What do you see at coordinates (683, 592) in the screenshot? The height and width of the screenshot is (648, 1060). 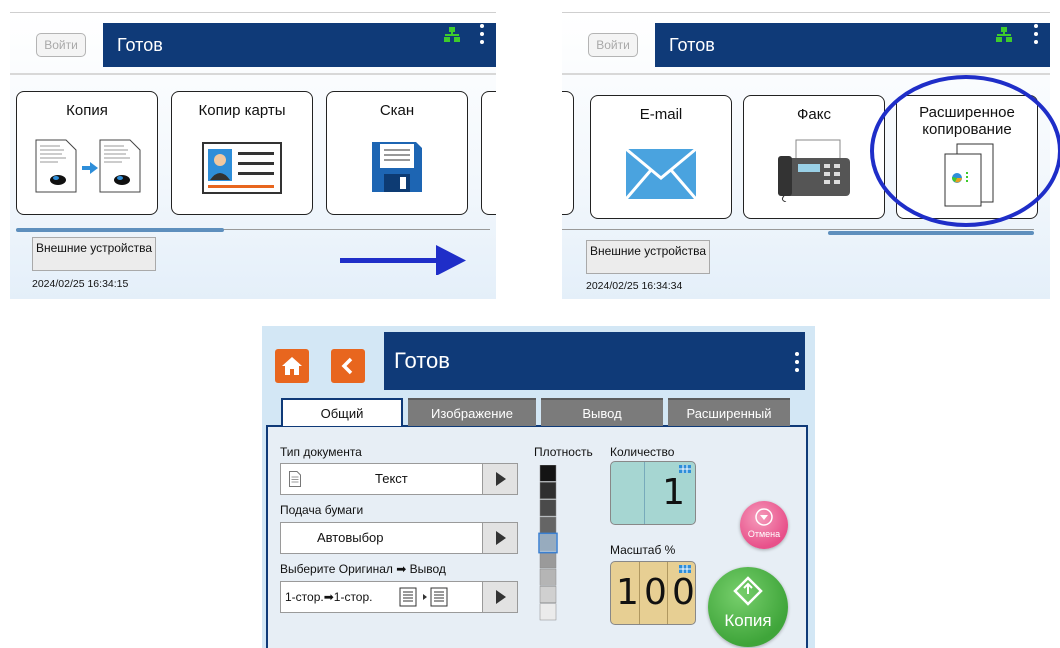 I see `scale-digit-3: 0` at bounding box center [683, 592].